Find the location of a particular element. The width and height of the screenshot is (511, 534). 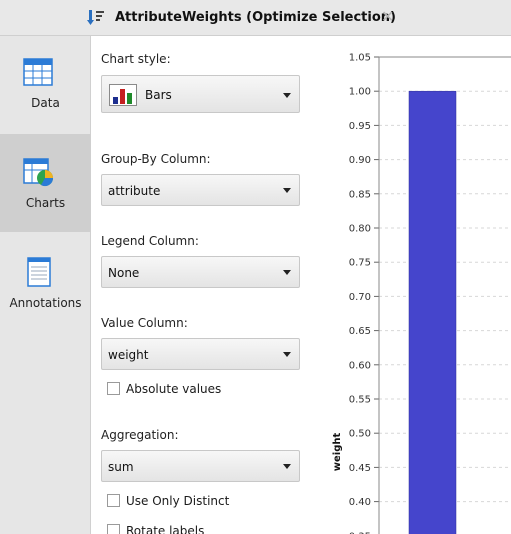

chart-style-value: Bars is located at coordinates (158, 95).